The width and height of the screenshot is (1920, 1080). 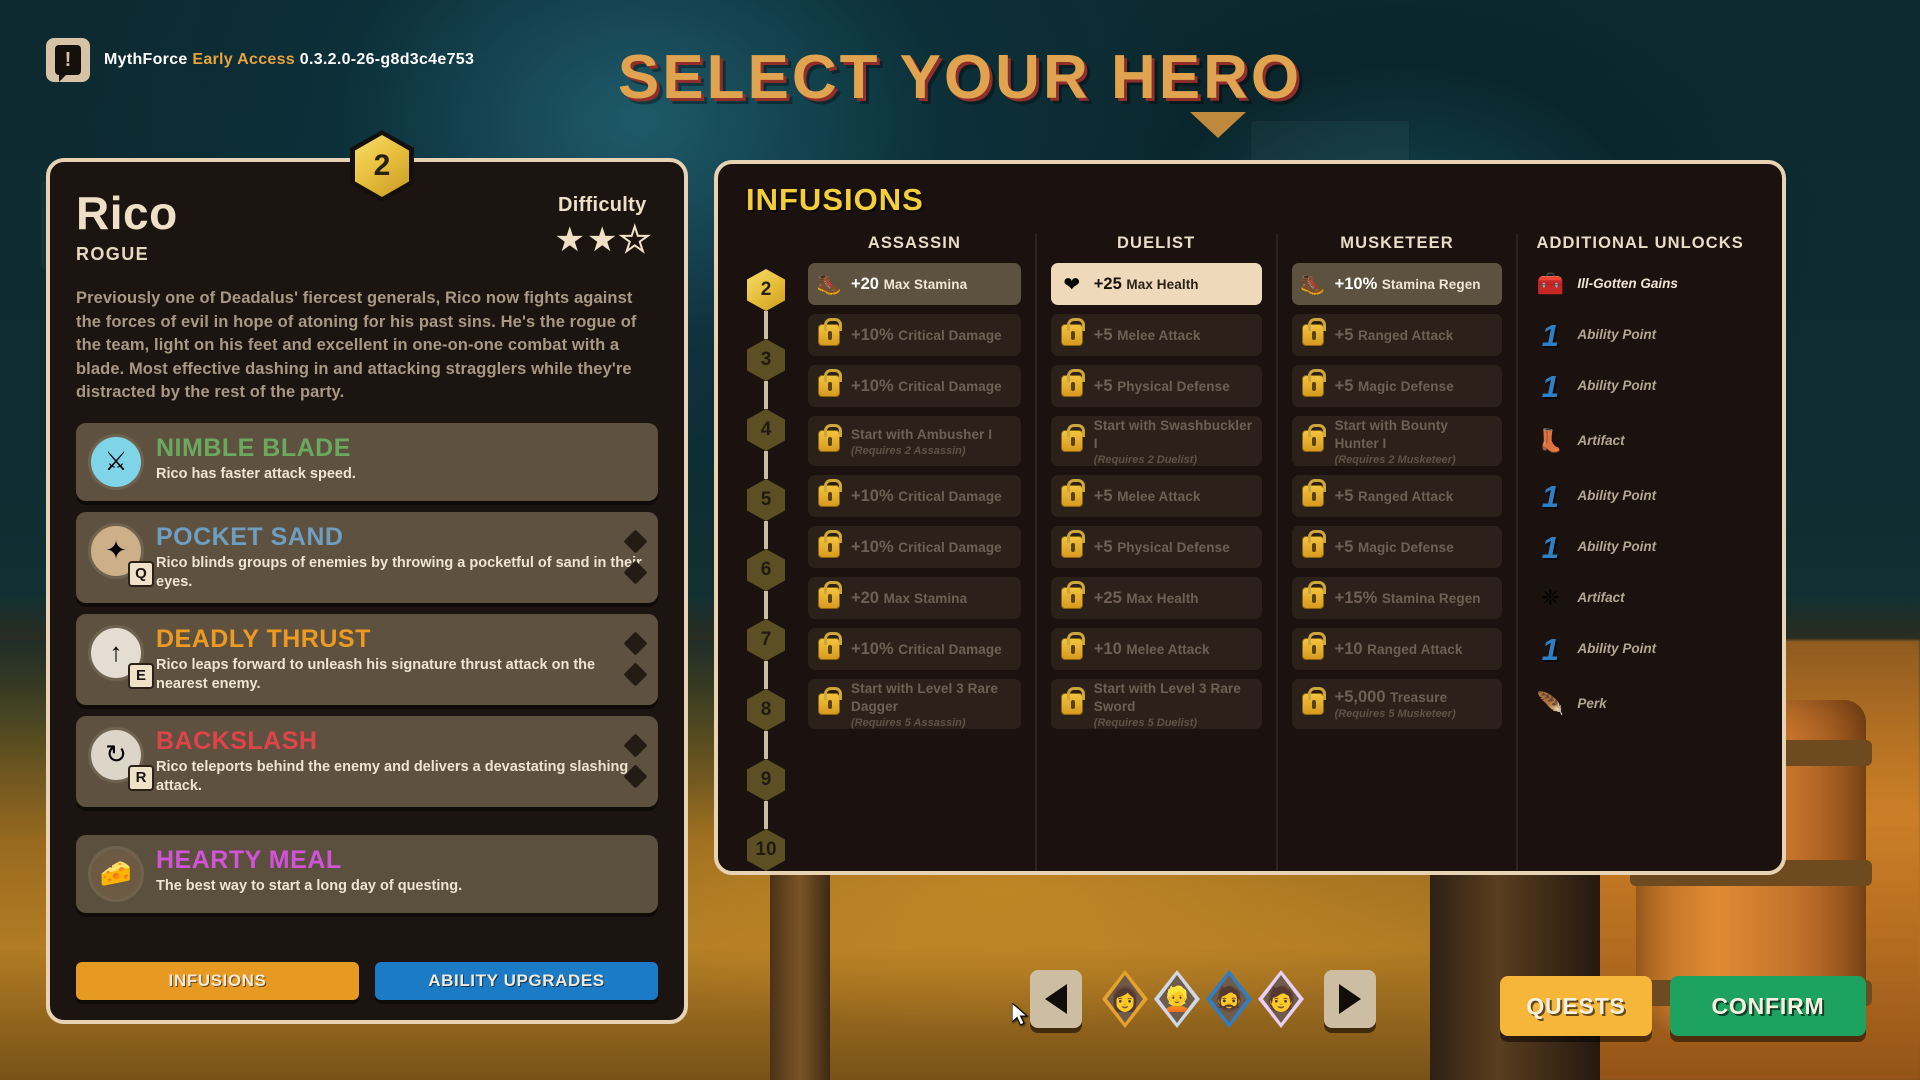 What do you see at coordinates (1397, 598) in the screenshot?
I see `infusion-cell: +15% Stamina Regen` at bounding box center [1397, 598].